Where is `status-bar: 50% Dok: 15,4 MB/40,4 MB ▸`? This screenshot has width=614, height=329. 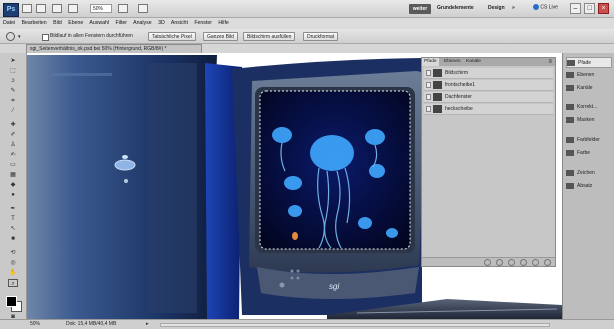 status-bar: 50% Dok: 15,4 MB/40,4 MB ▸ is located at coordinates (307, 324).